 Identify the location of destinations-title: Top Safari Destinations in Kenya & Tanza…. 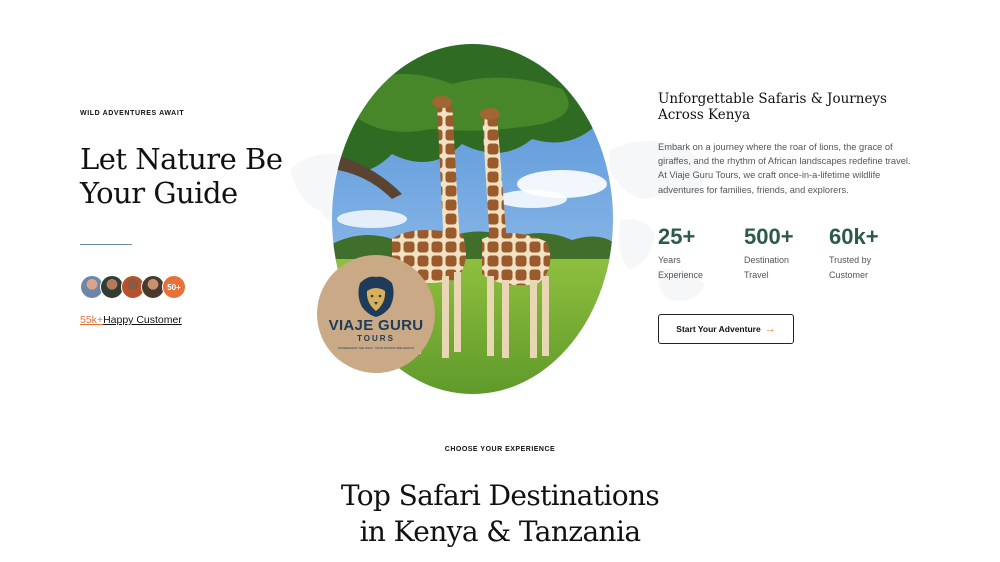
(500, 514).